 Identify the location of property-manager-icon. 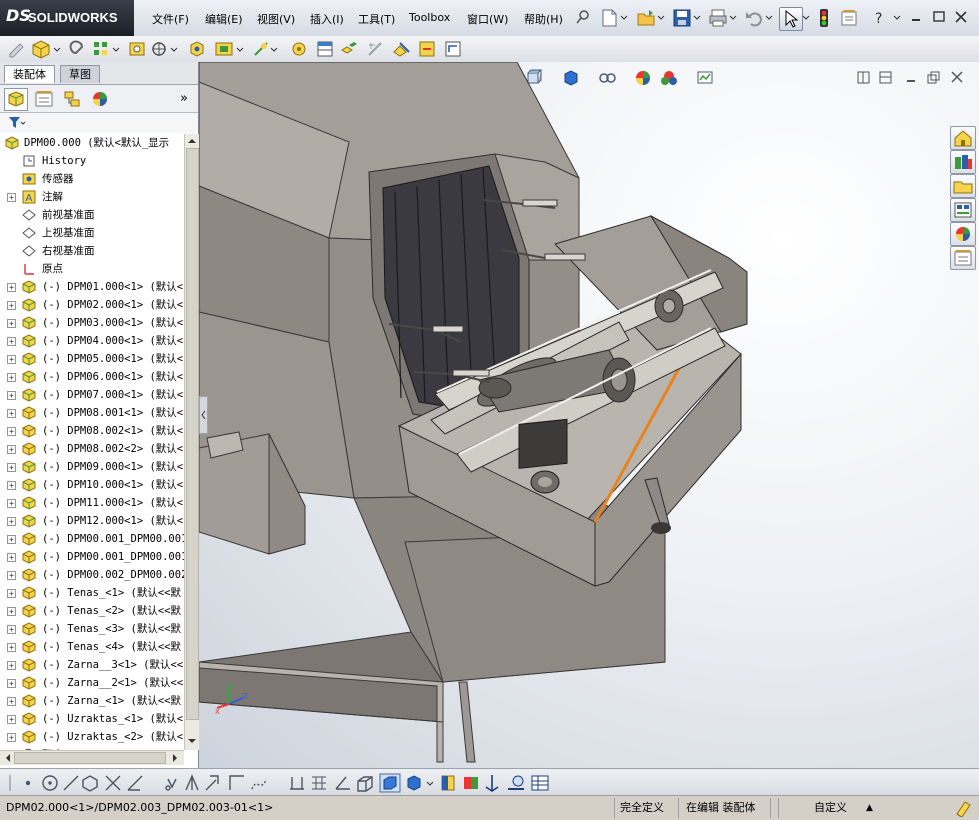
(44, 99).